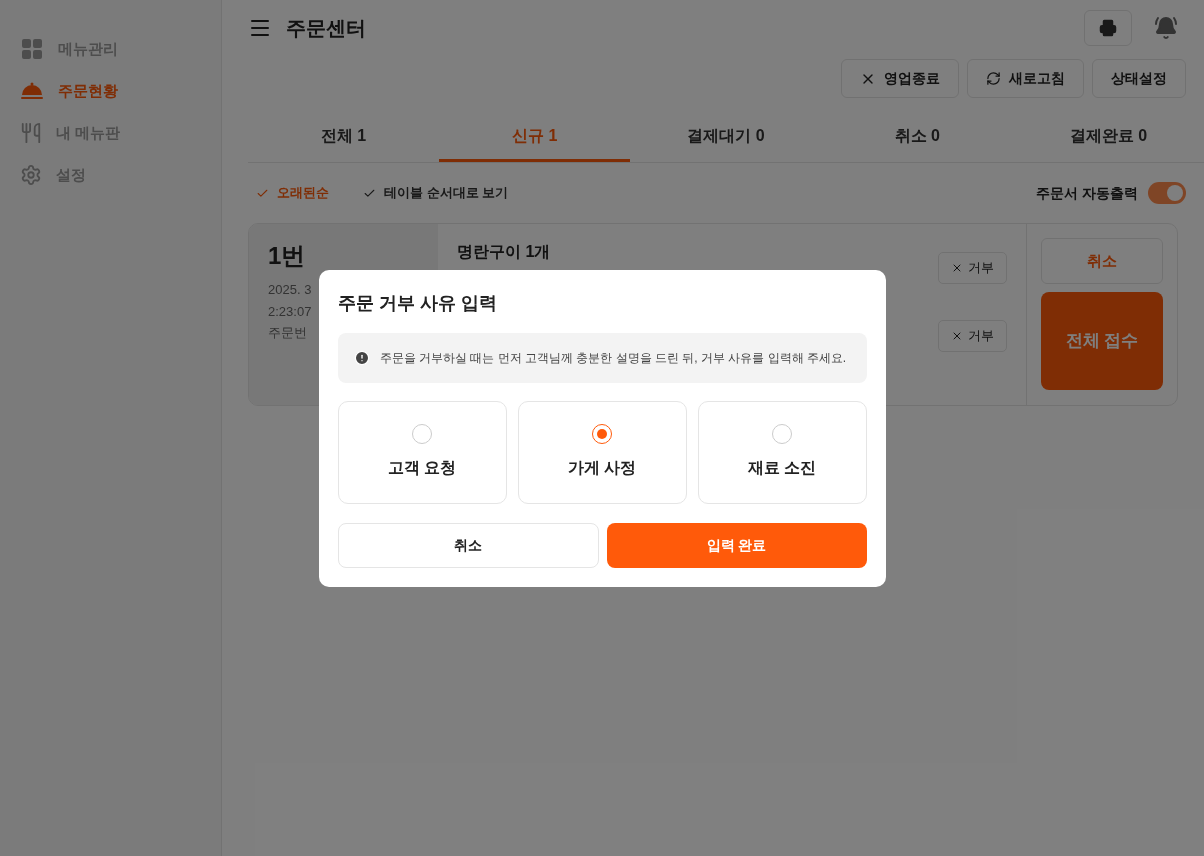  What do you see at coordinates (326, 28) in the screenshot?
I see `page-title: 주문센터` at bounding box center [326, 28].